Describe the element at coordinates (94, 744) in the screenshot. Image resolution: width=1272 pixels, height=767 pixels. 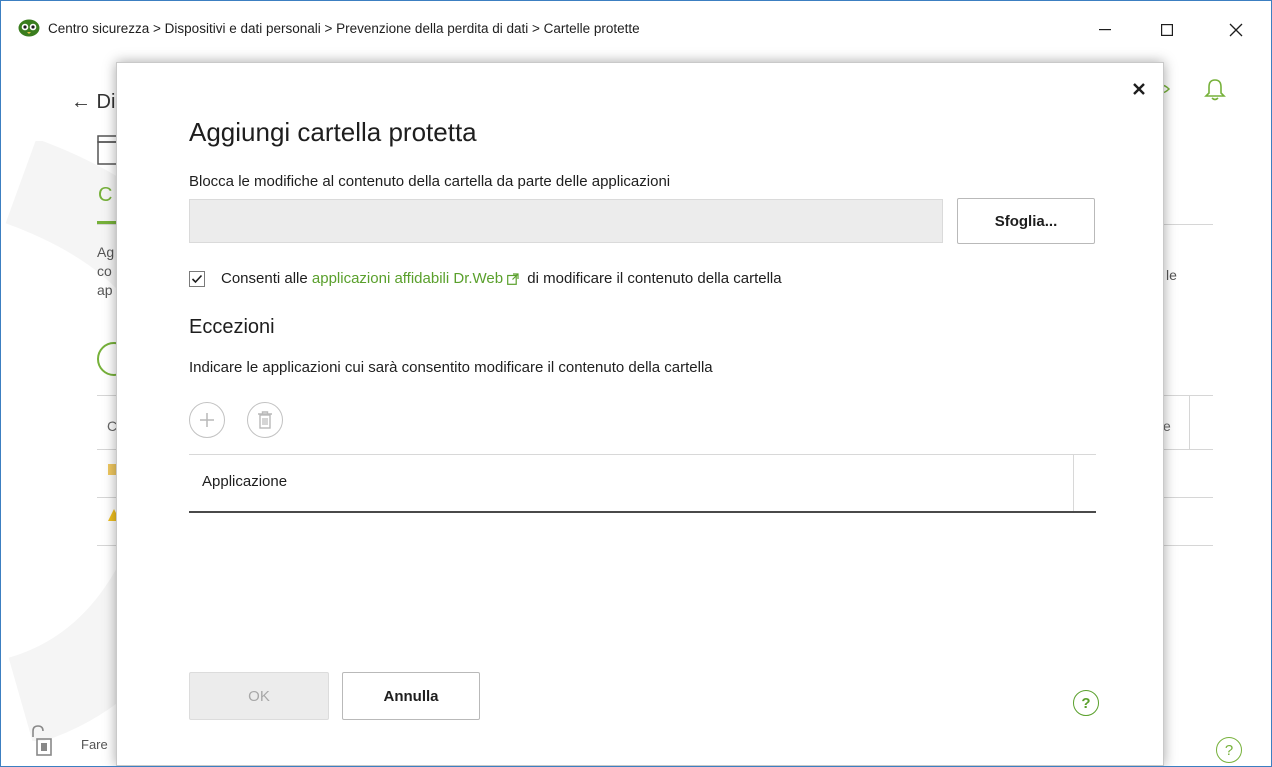
I see `footer-text: Fare` at that location.